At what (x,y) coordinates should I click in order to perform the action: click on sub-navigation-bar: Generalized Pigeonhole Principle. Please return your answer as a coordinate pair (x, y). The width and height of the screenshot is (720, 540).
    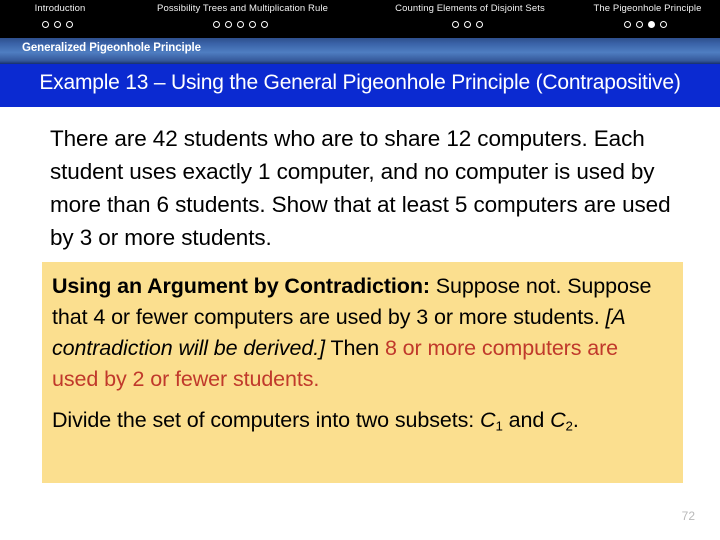
    Looking at the image, I should click on (360, 51).